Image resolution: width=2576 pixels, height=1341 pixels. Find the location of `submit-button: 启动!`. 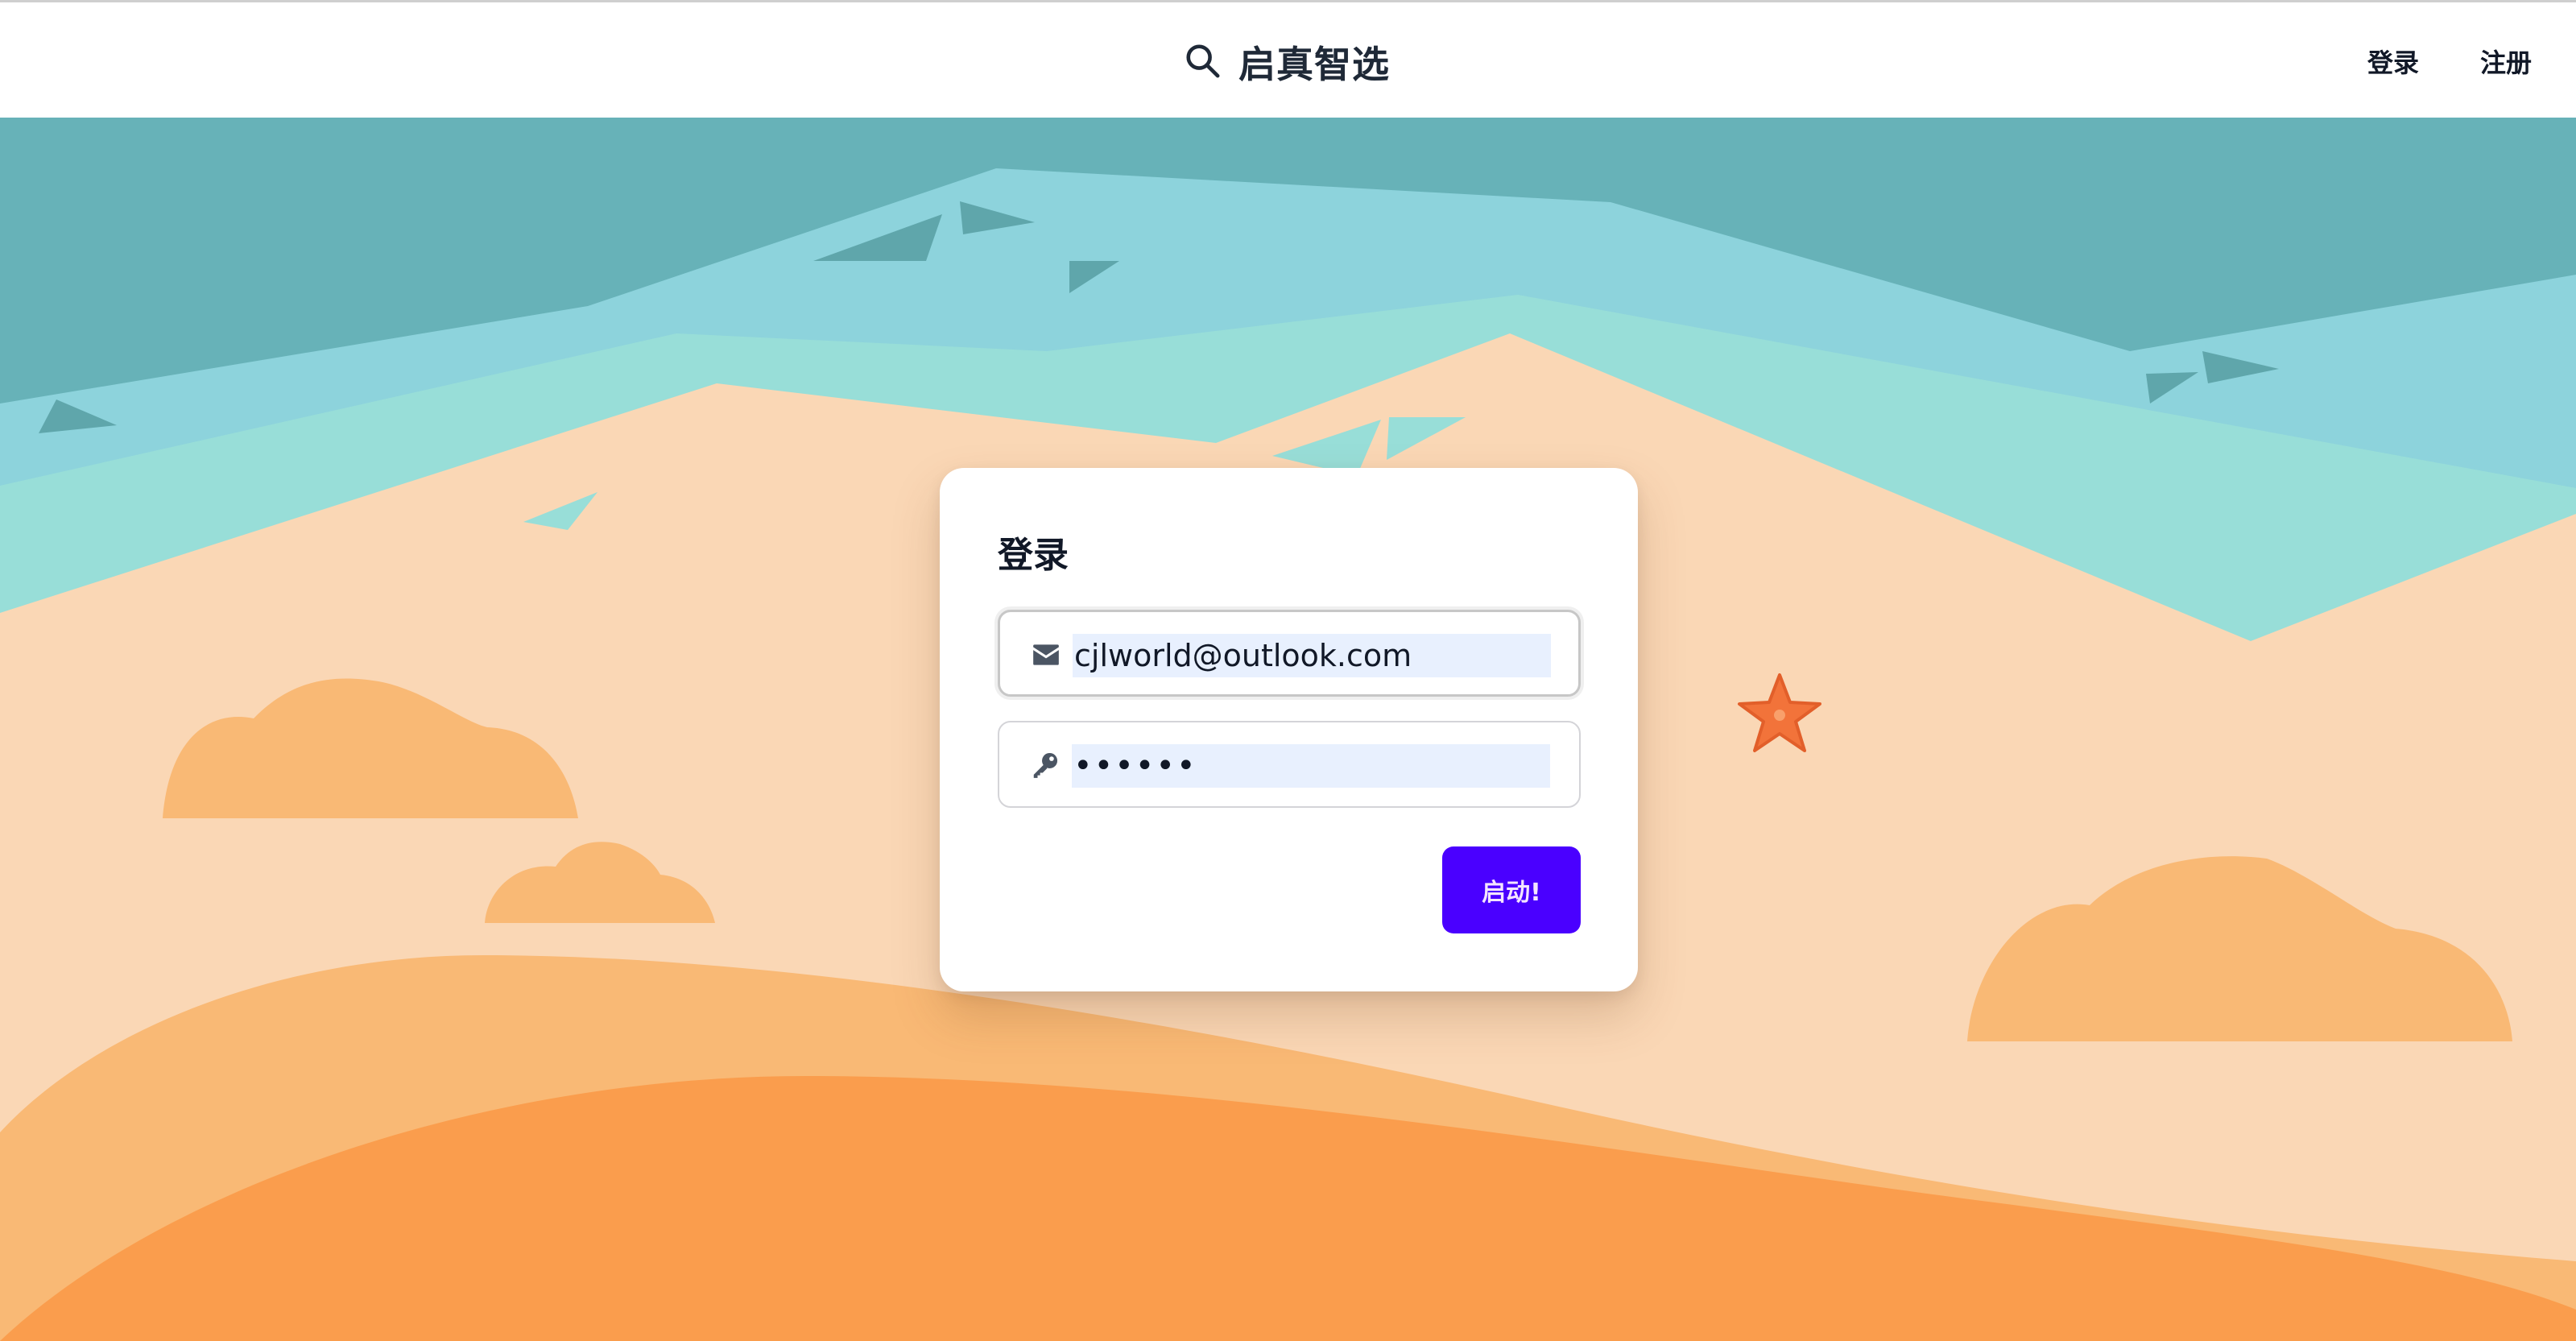

submit-button: 启动! is located at coordinates (1511, 889).